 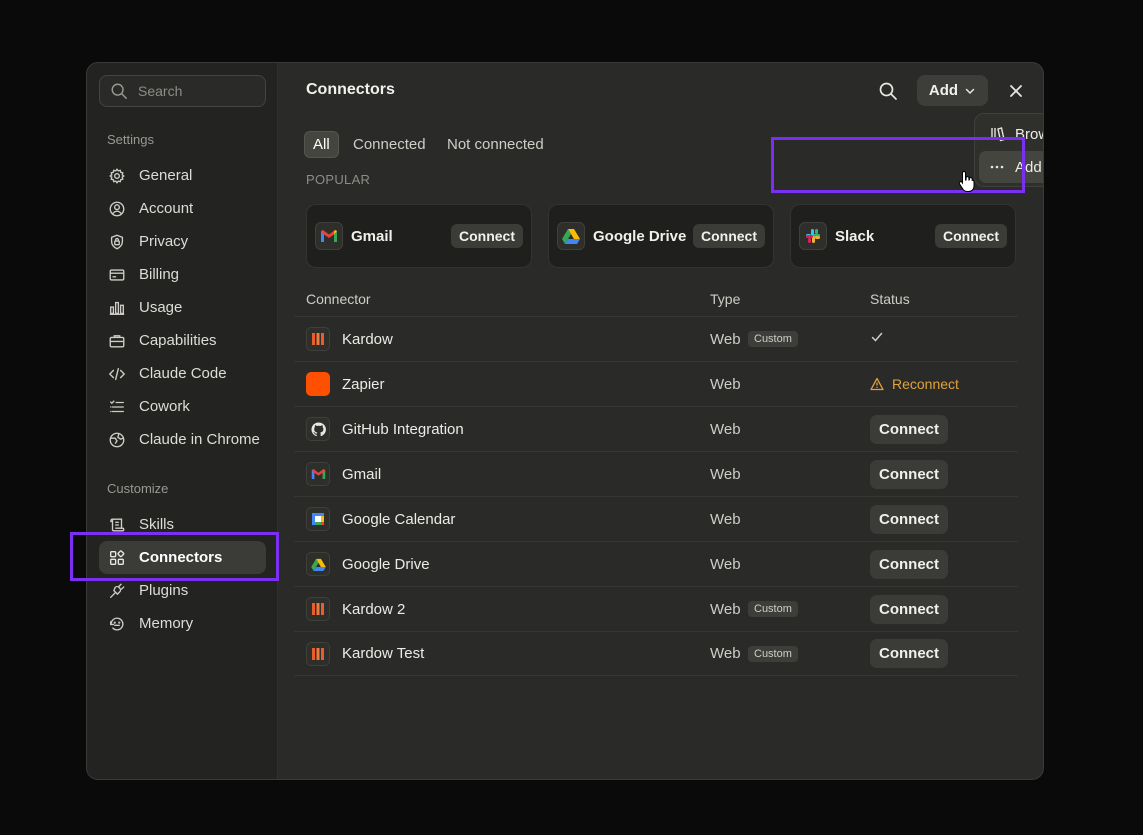 What do you see at coordinates (117, 341) in the screenshot?
I see `briefcase-icon` at bounding box center [117, 341].